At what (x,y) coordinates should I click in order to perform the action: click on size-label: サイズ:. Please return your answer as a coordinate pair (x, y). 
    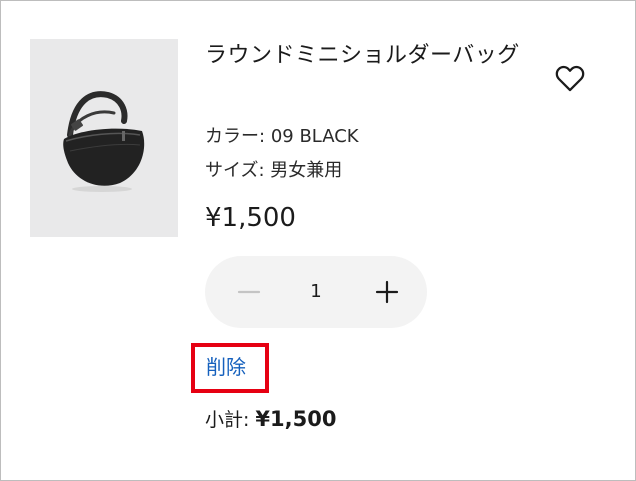
    Looking at the image, I should click on (235, 170).